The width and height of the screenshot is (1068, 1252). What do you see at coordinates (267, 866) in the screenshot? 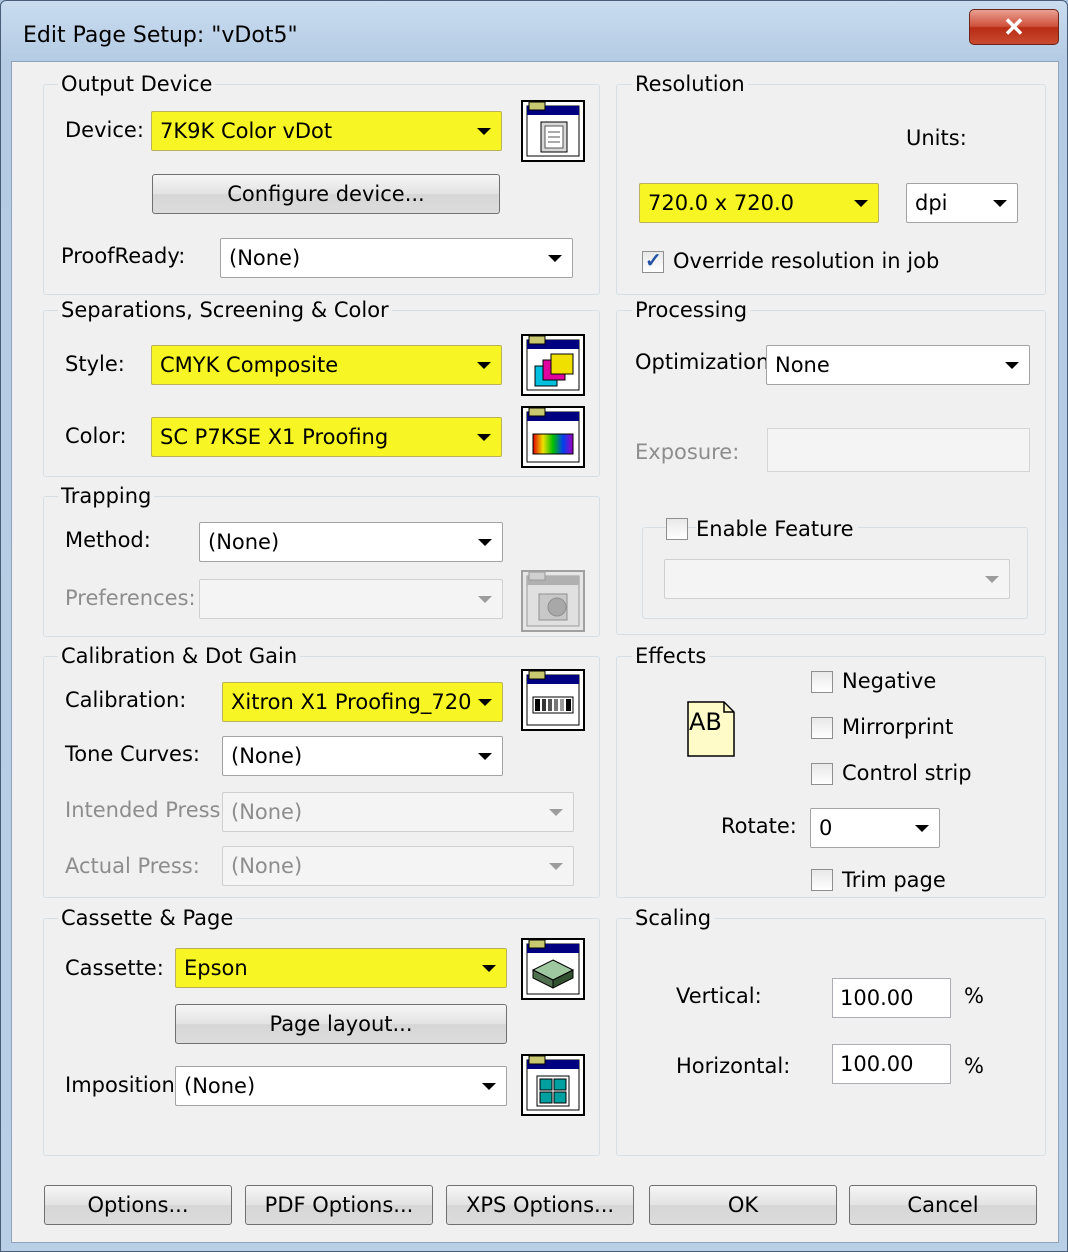
I see `actual-press-value: (None)` at bounding box center [267, 866].